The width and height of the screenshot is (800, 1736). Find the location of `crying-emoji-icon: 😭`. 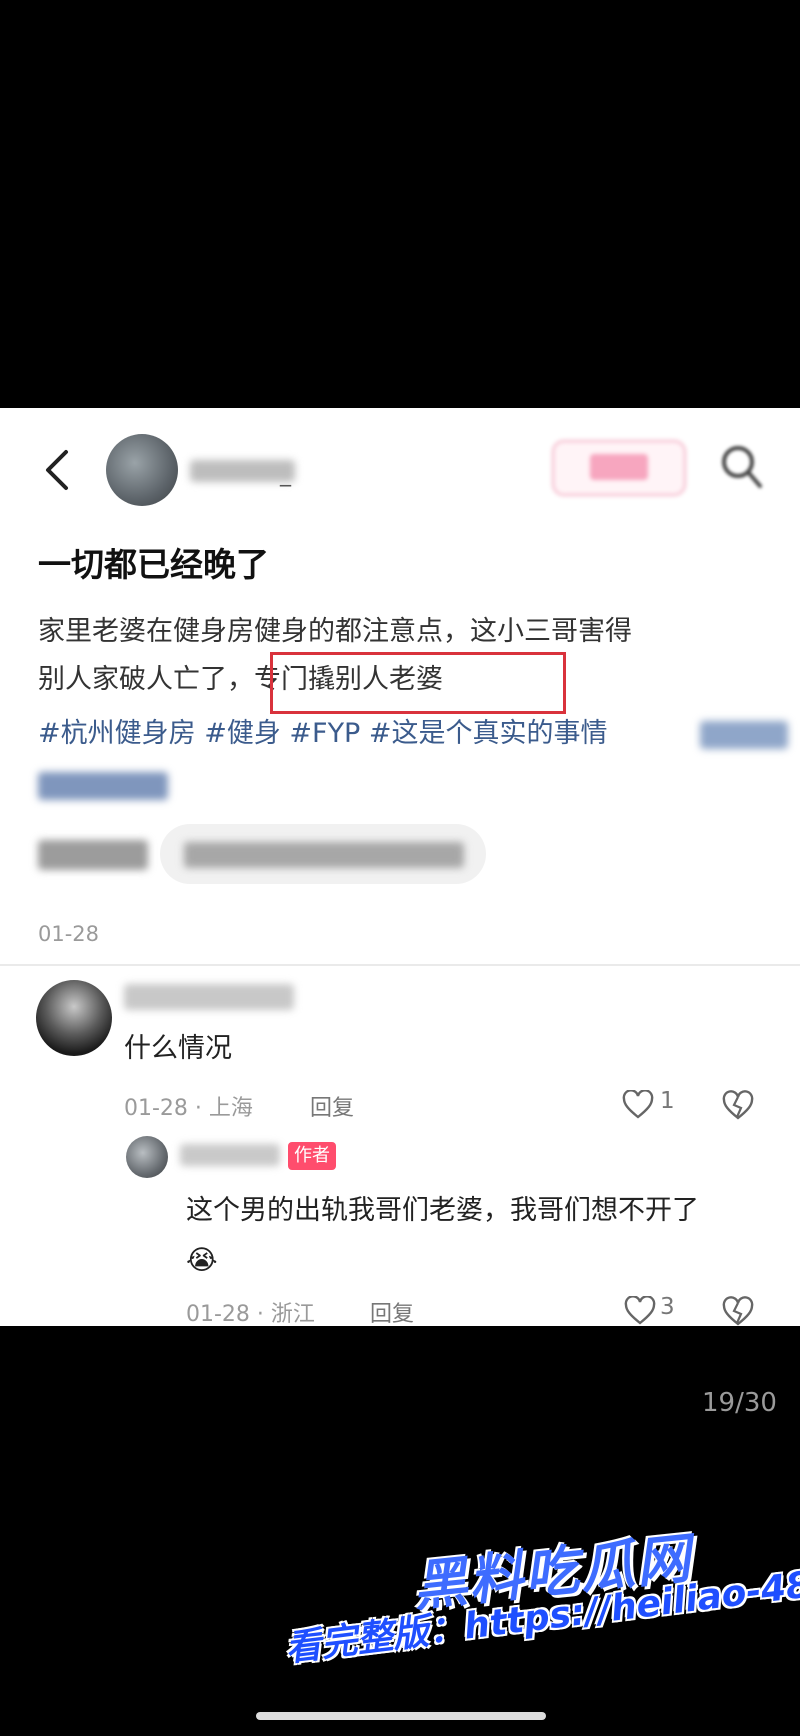

crying-emoji-icon: 😭 is located at coordinates (202, 1260).